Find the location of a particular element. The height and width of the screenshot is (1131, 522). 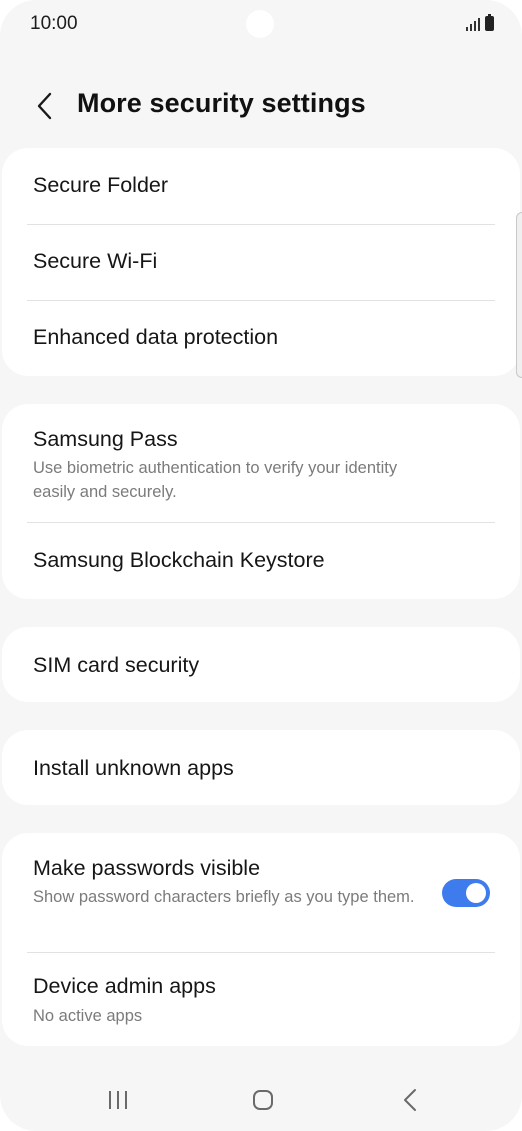

item-title: Secure Folder is located at coordinates (101, 185).